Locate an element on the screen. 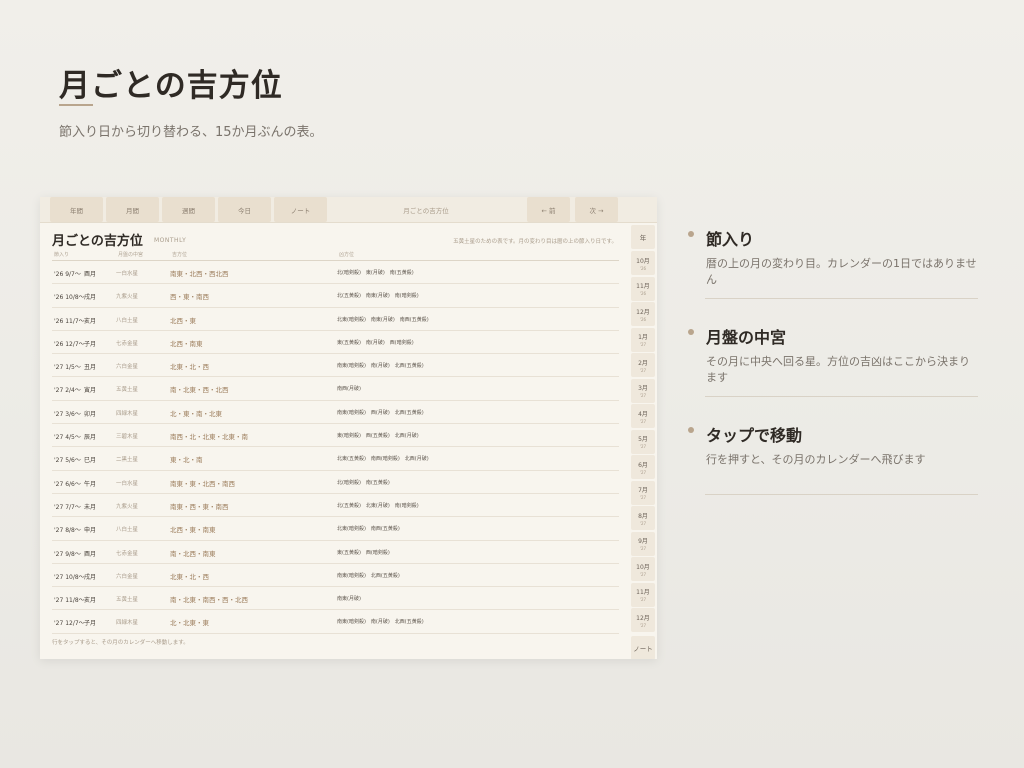 Image resolution: width=1024 pixels, height=768 pixels. tab-yearly: 年間 is located at coordinates (76, 209).